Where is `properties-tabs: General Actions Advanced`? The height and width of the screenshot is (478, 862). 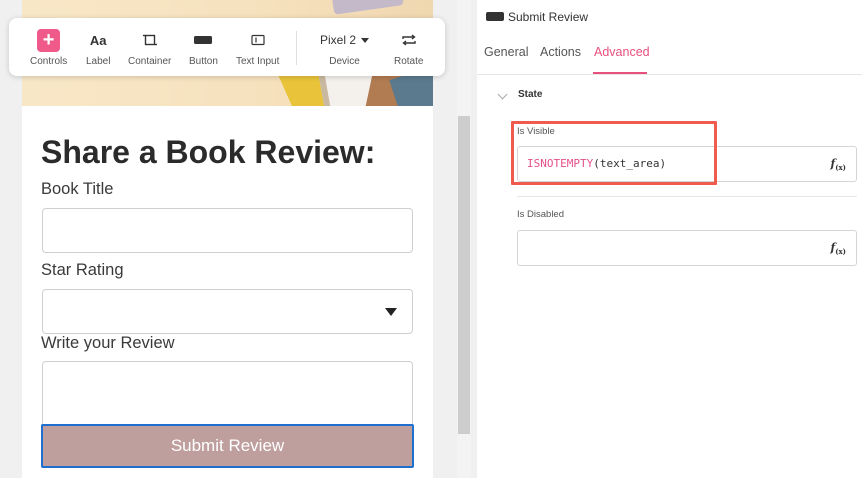
properties-tabs: General Actions Advanced is located at coordinates (669, 57).